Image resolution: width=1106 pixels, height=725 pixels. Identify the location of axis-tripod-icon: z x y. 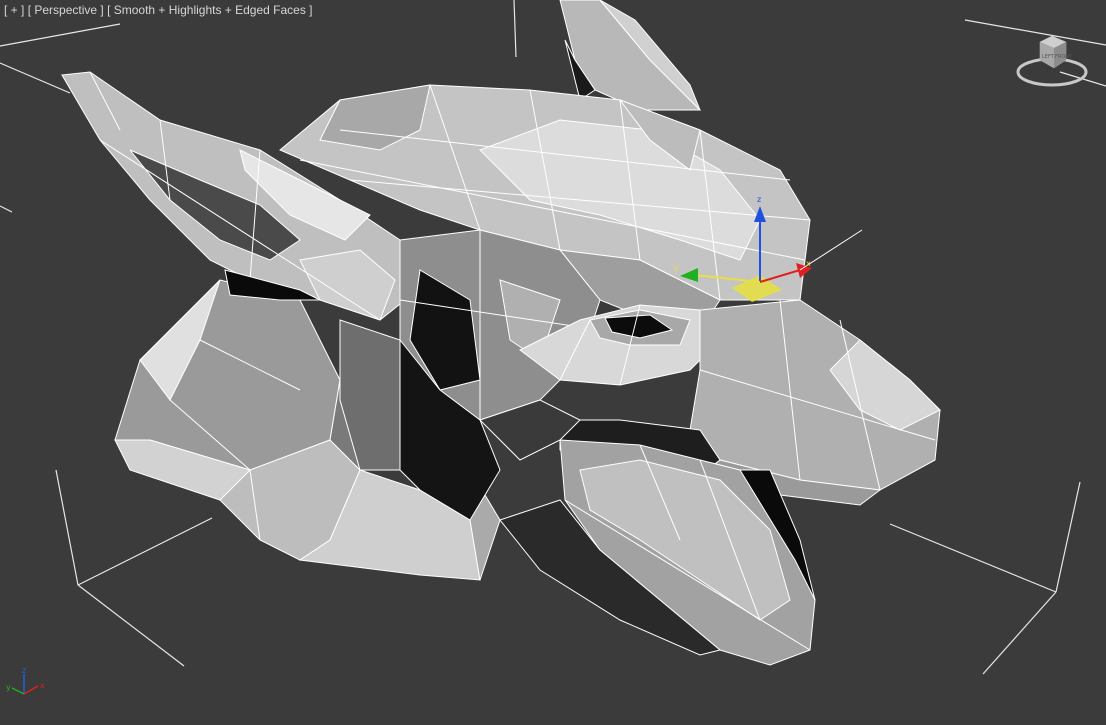
(25, 680).